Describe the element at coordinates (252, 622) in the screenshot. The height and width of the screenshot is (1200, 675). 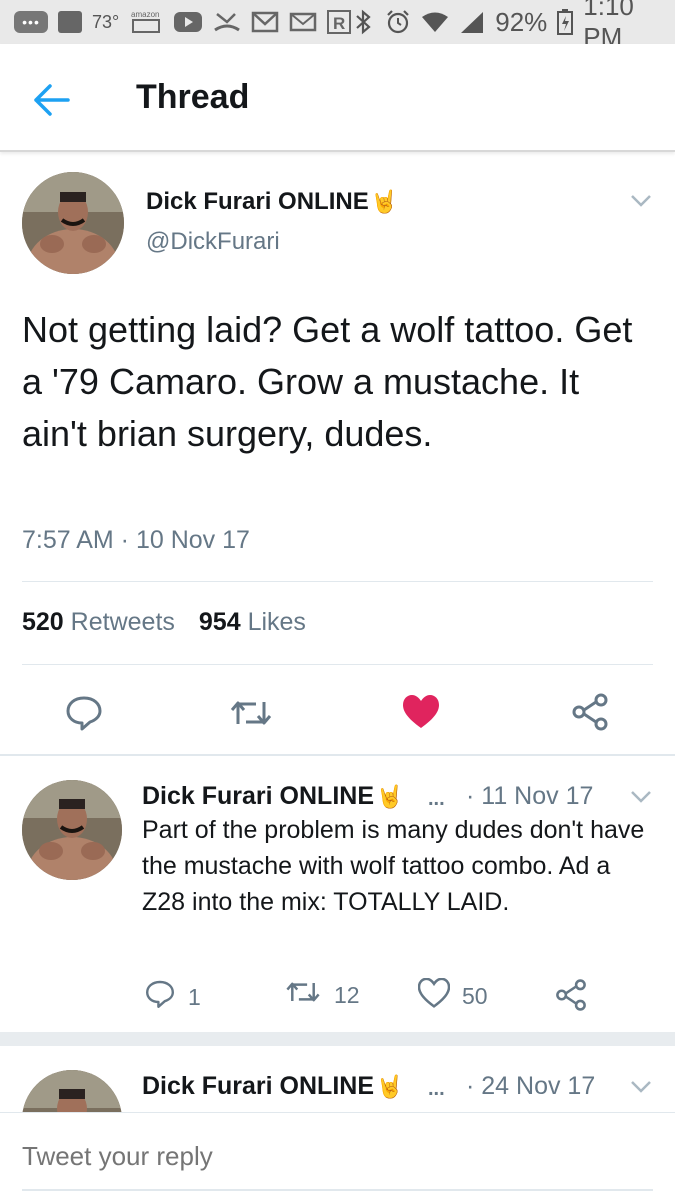
I see `likes-stat: 954 Likes` at that location.